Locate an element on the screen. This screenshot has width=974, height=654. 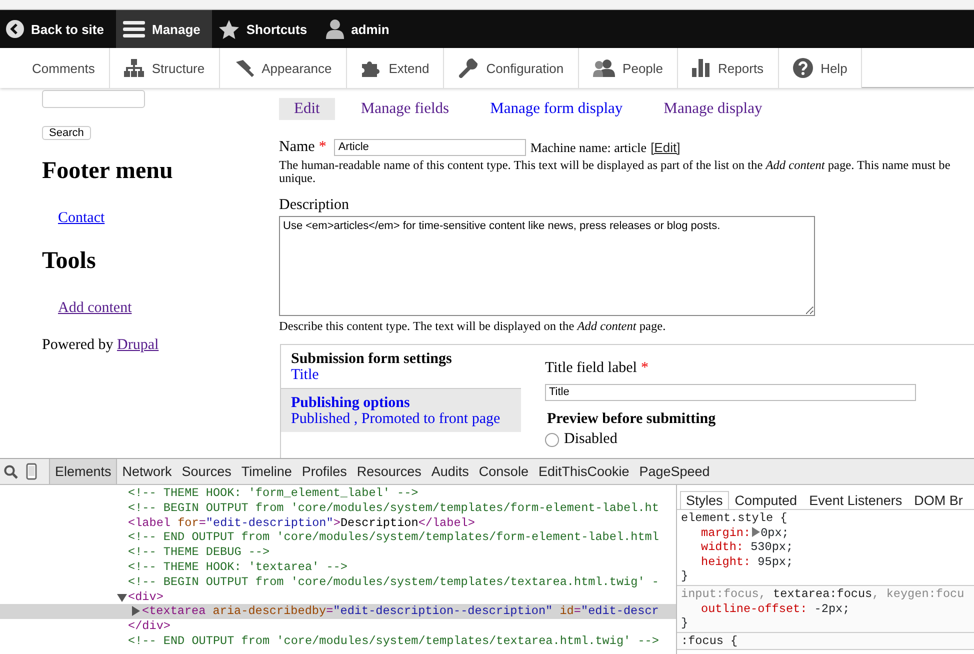
devtools-tab: Elements is located at coordinates (83, 471).